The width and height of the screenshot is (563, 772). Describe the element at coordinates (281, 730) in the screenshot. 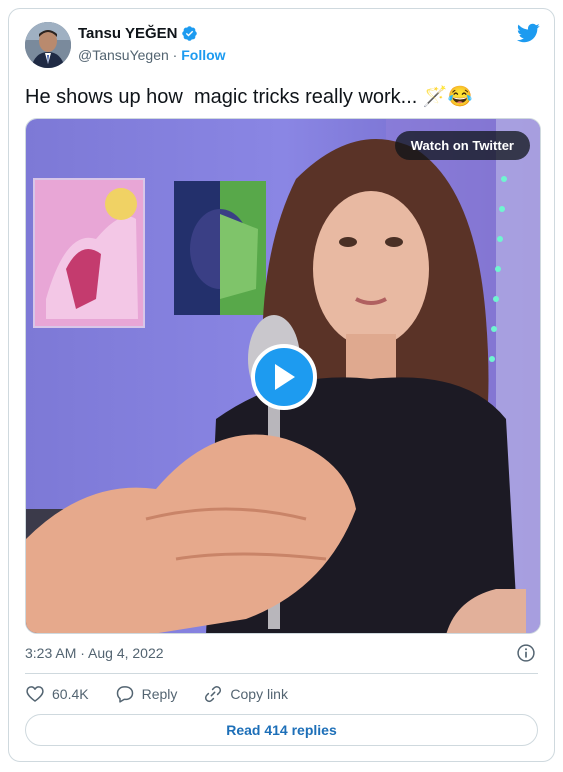

I see `read-replies-button: Read 414 replies` at that location.